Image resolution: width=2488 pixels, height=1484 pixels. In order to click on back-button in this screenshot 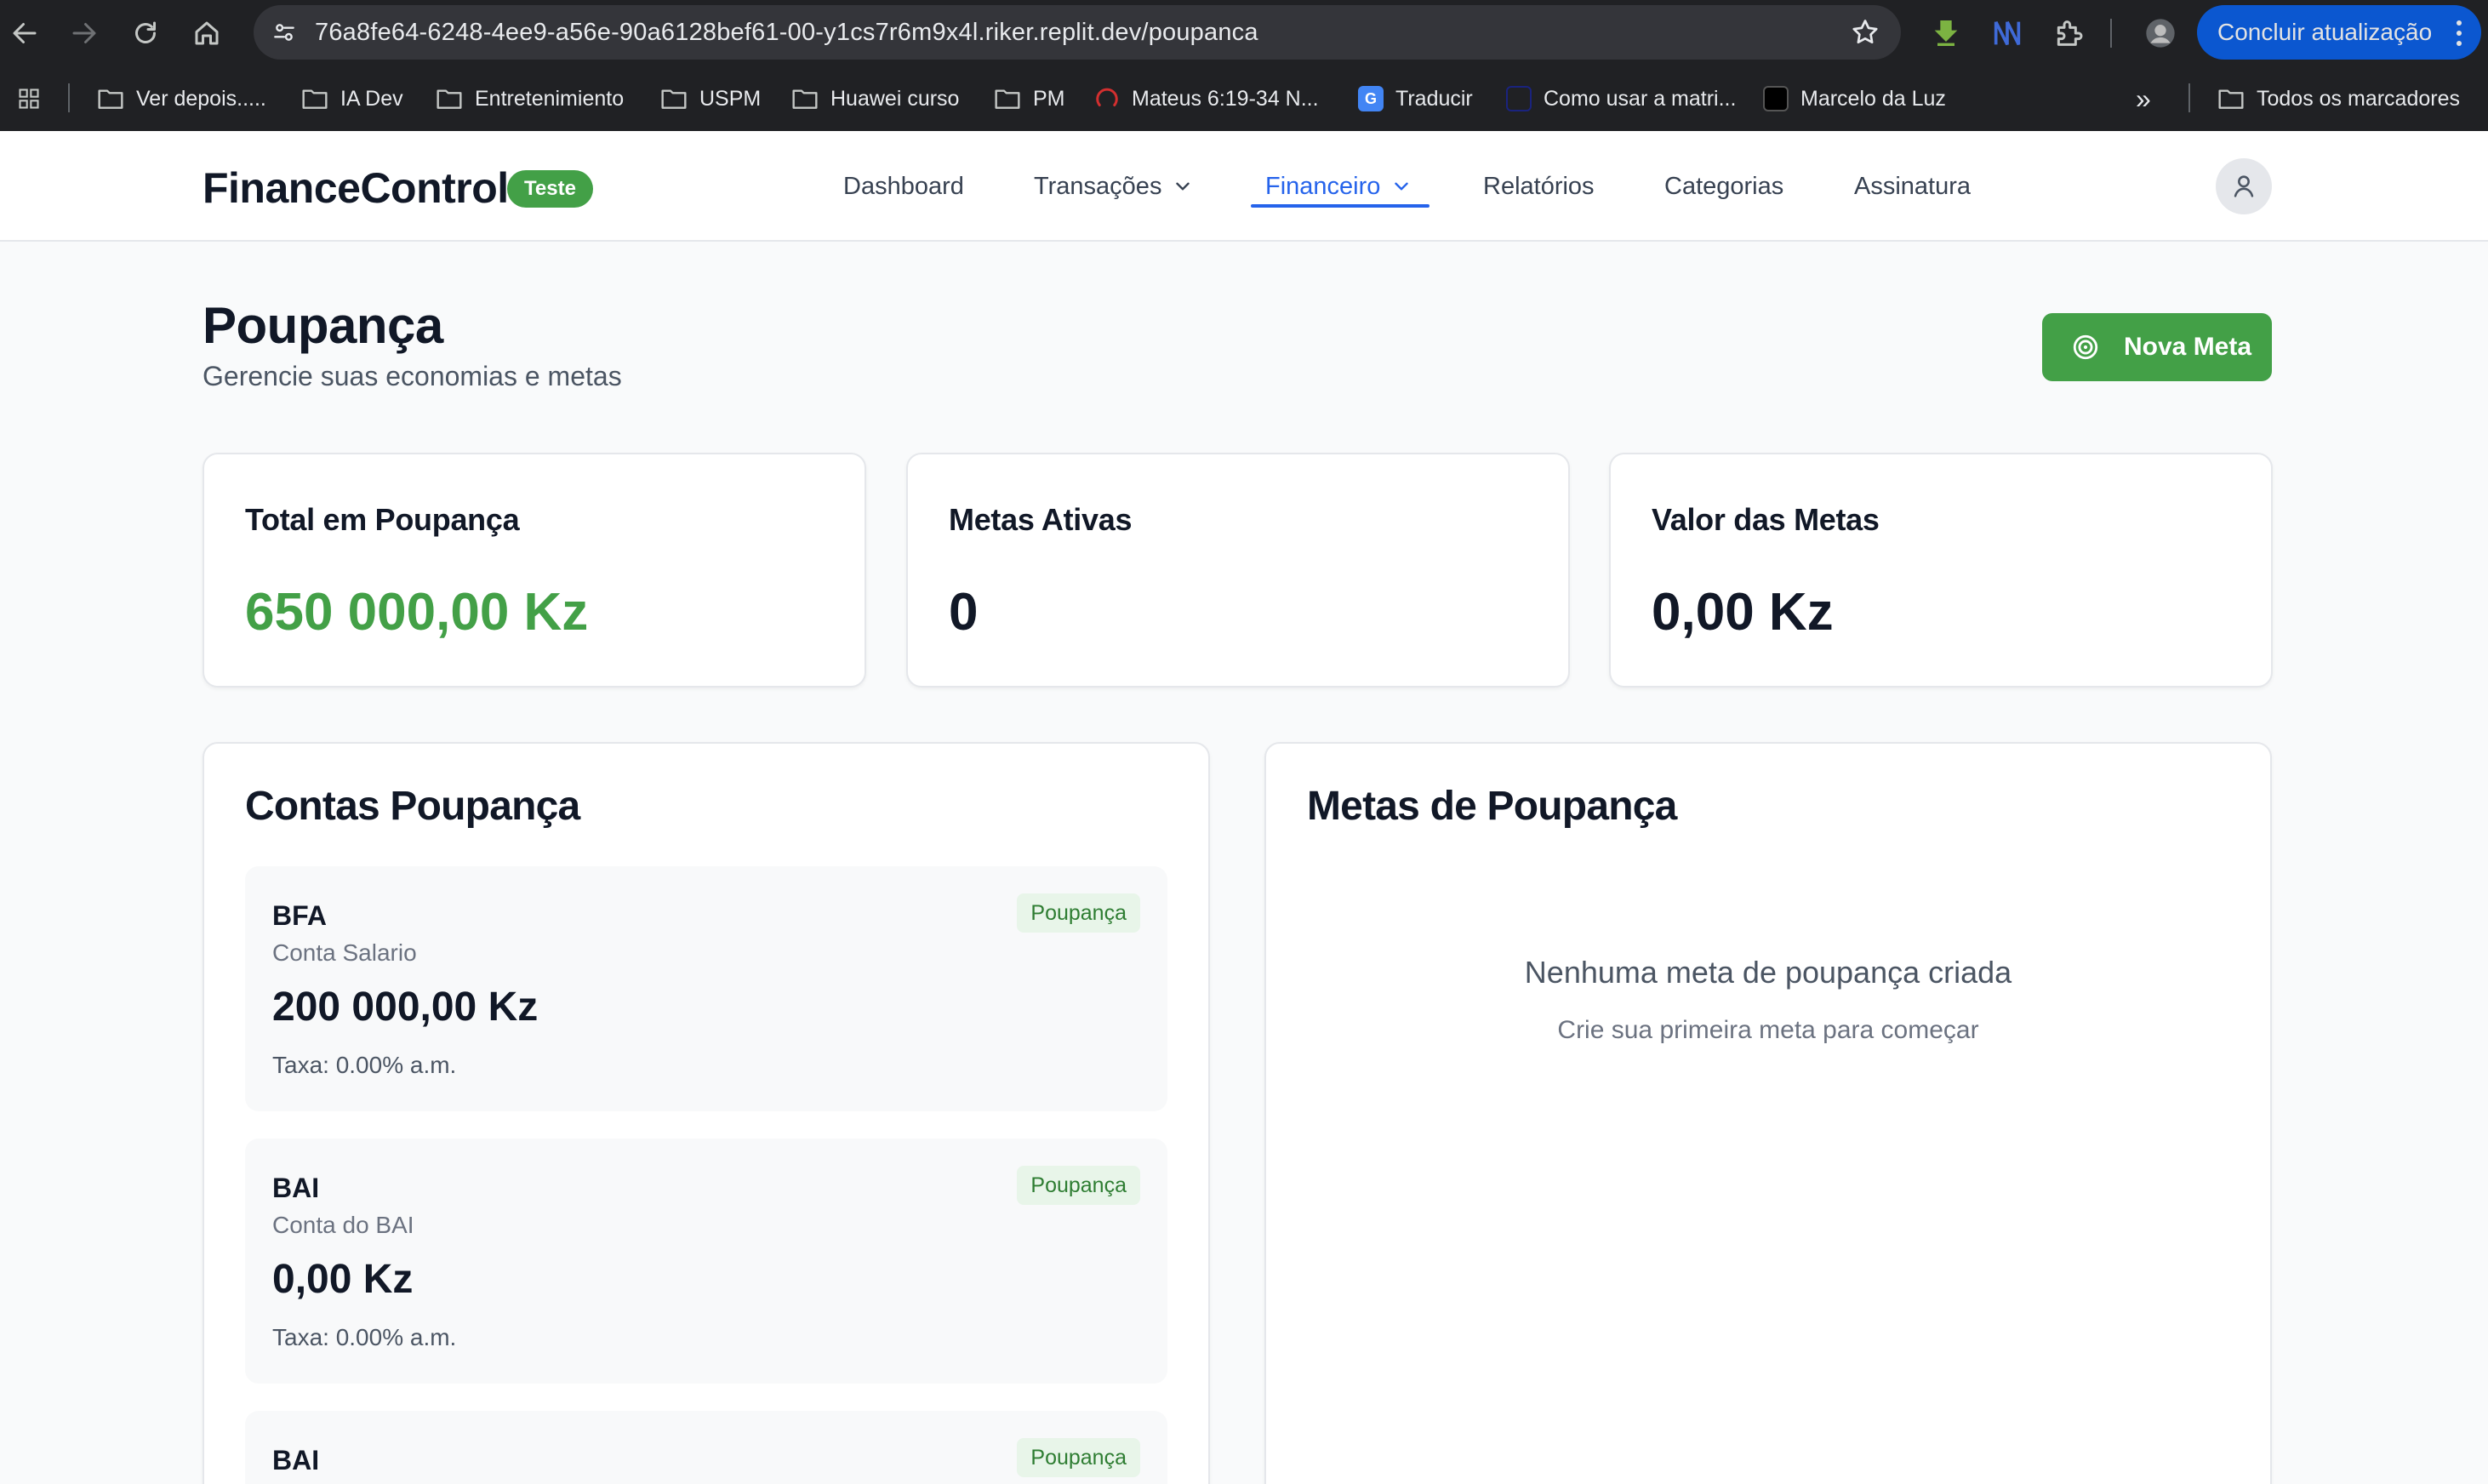, I will do `click(24, 33)`.